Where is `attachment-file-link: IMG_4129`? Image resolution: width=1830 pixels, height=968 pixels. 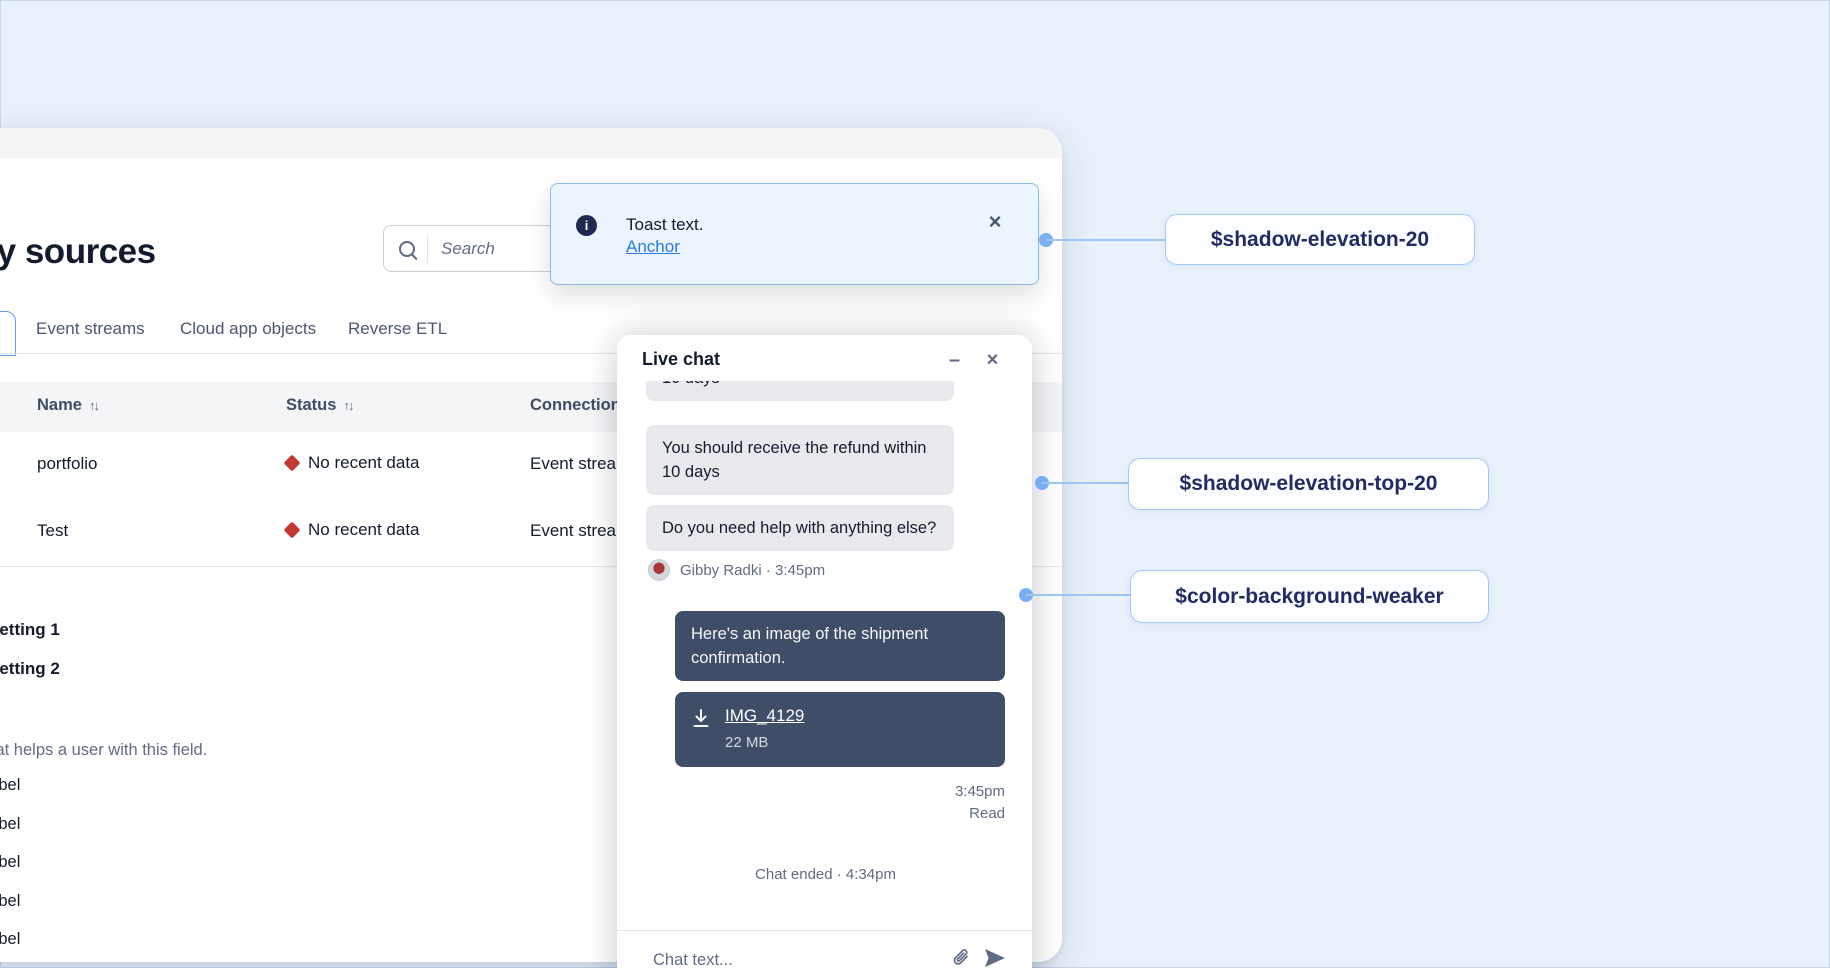 attachment-file-link: IMG_4129 is located at coordinates (764, 715).